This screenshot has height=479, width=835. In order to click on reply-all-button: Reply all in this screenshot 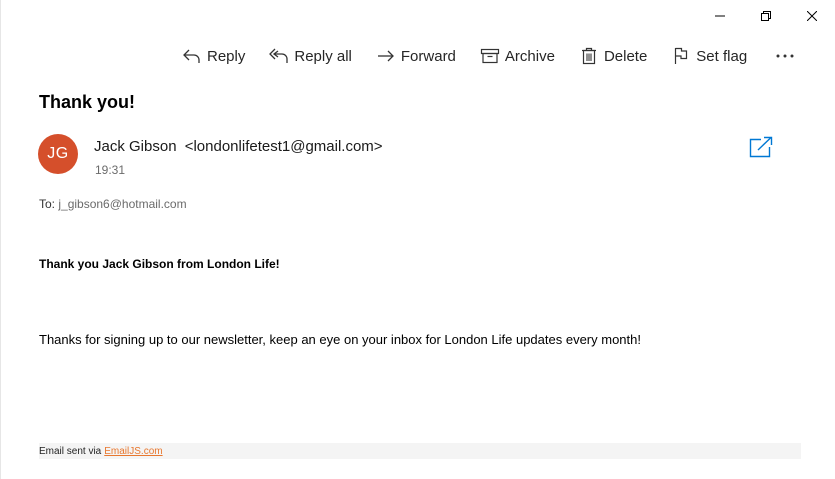, I will do `click(310, 56)`.